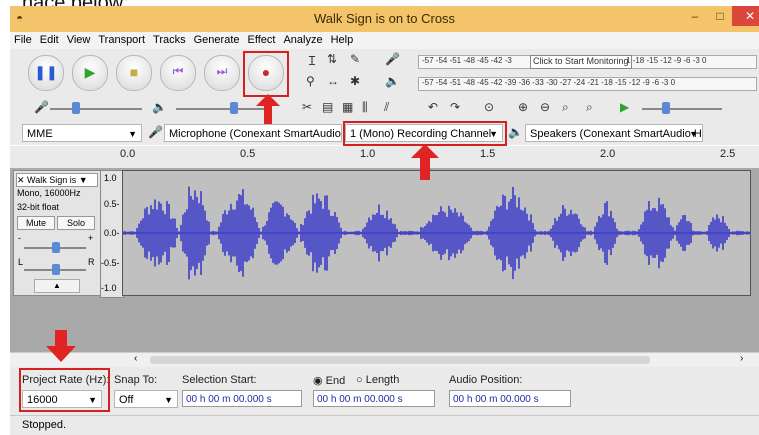  I want to click on menu-analyze: Analyze, so click(302, 39).